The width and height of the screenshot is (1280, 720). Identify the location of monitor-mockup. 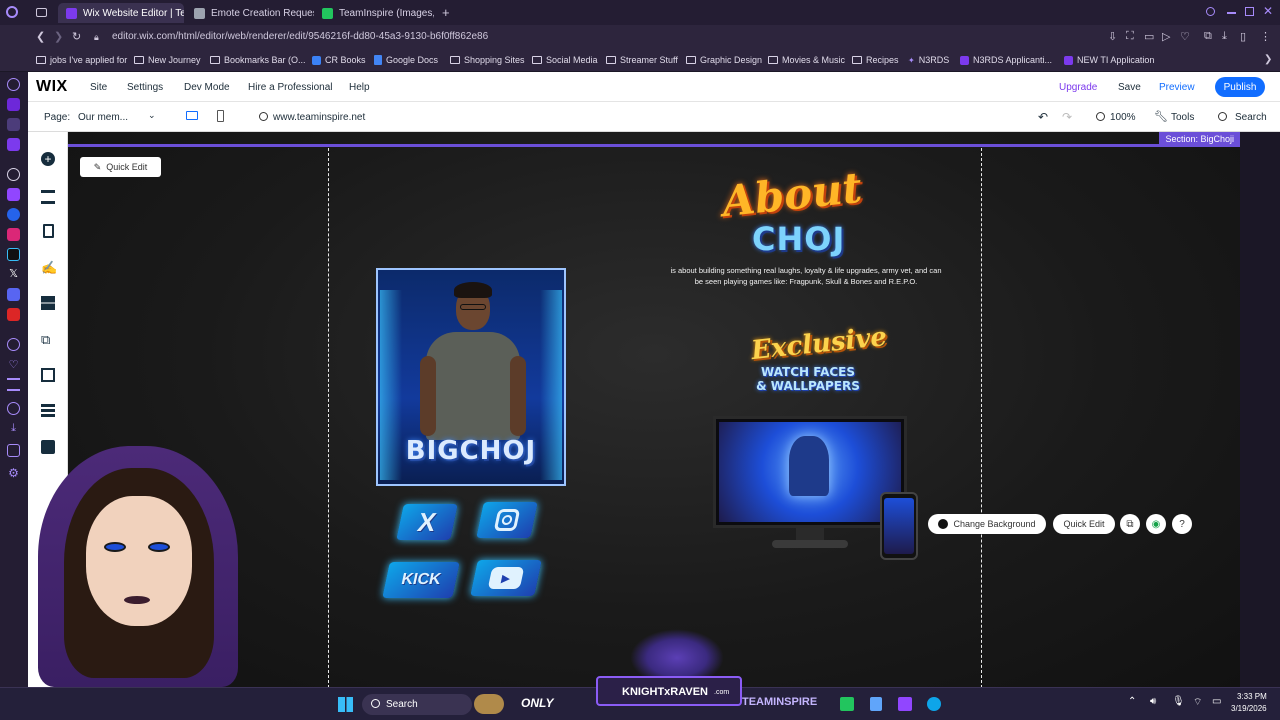
(810, 472).